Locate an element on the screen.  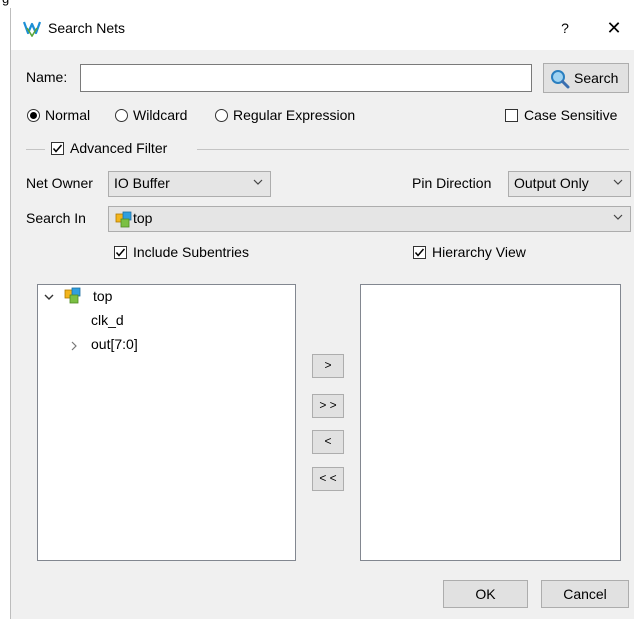
include-subentries-checkbox is located at coordinates (120, 252).